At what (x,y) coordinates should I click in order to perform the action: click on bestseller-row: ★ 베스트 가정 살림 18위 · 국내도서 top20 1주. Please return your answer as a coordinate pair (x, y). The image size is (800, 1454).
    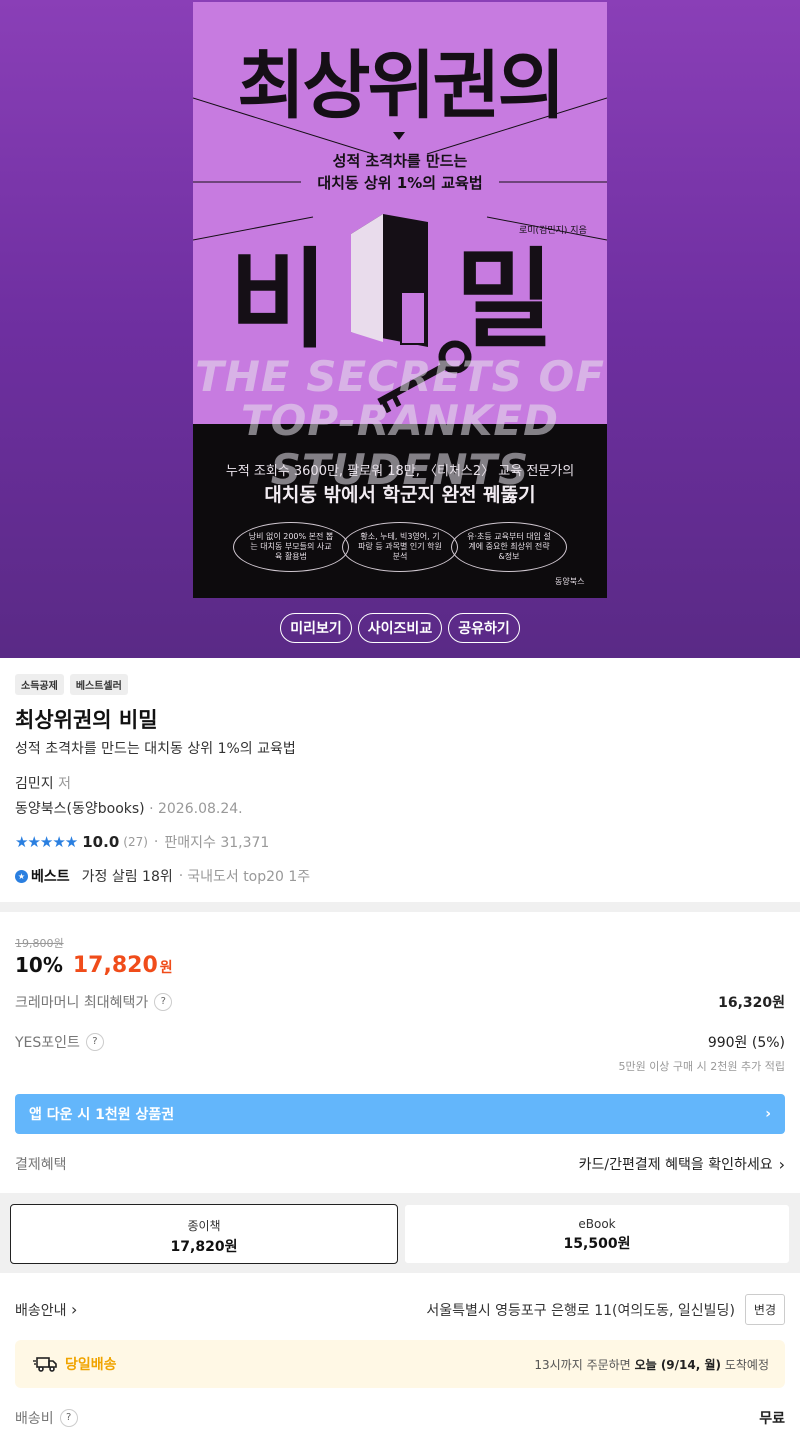
    Looking at the image, I should click on (162, 876).